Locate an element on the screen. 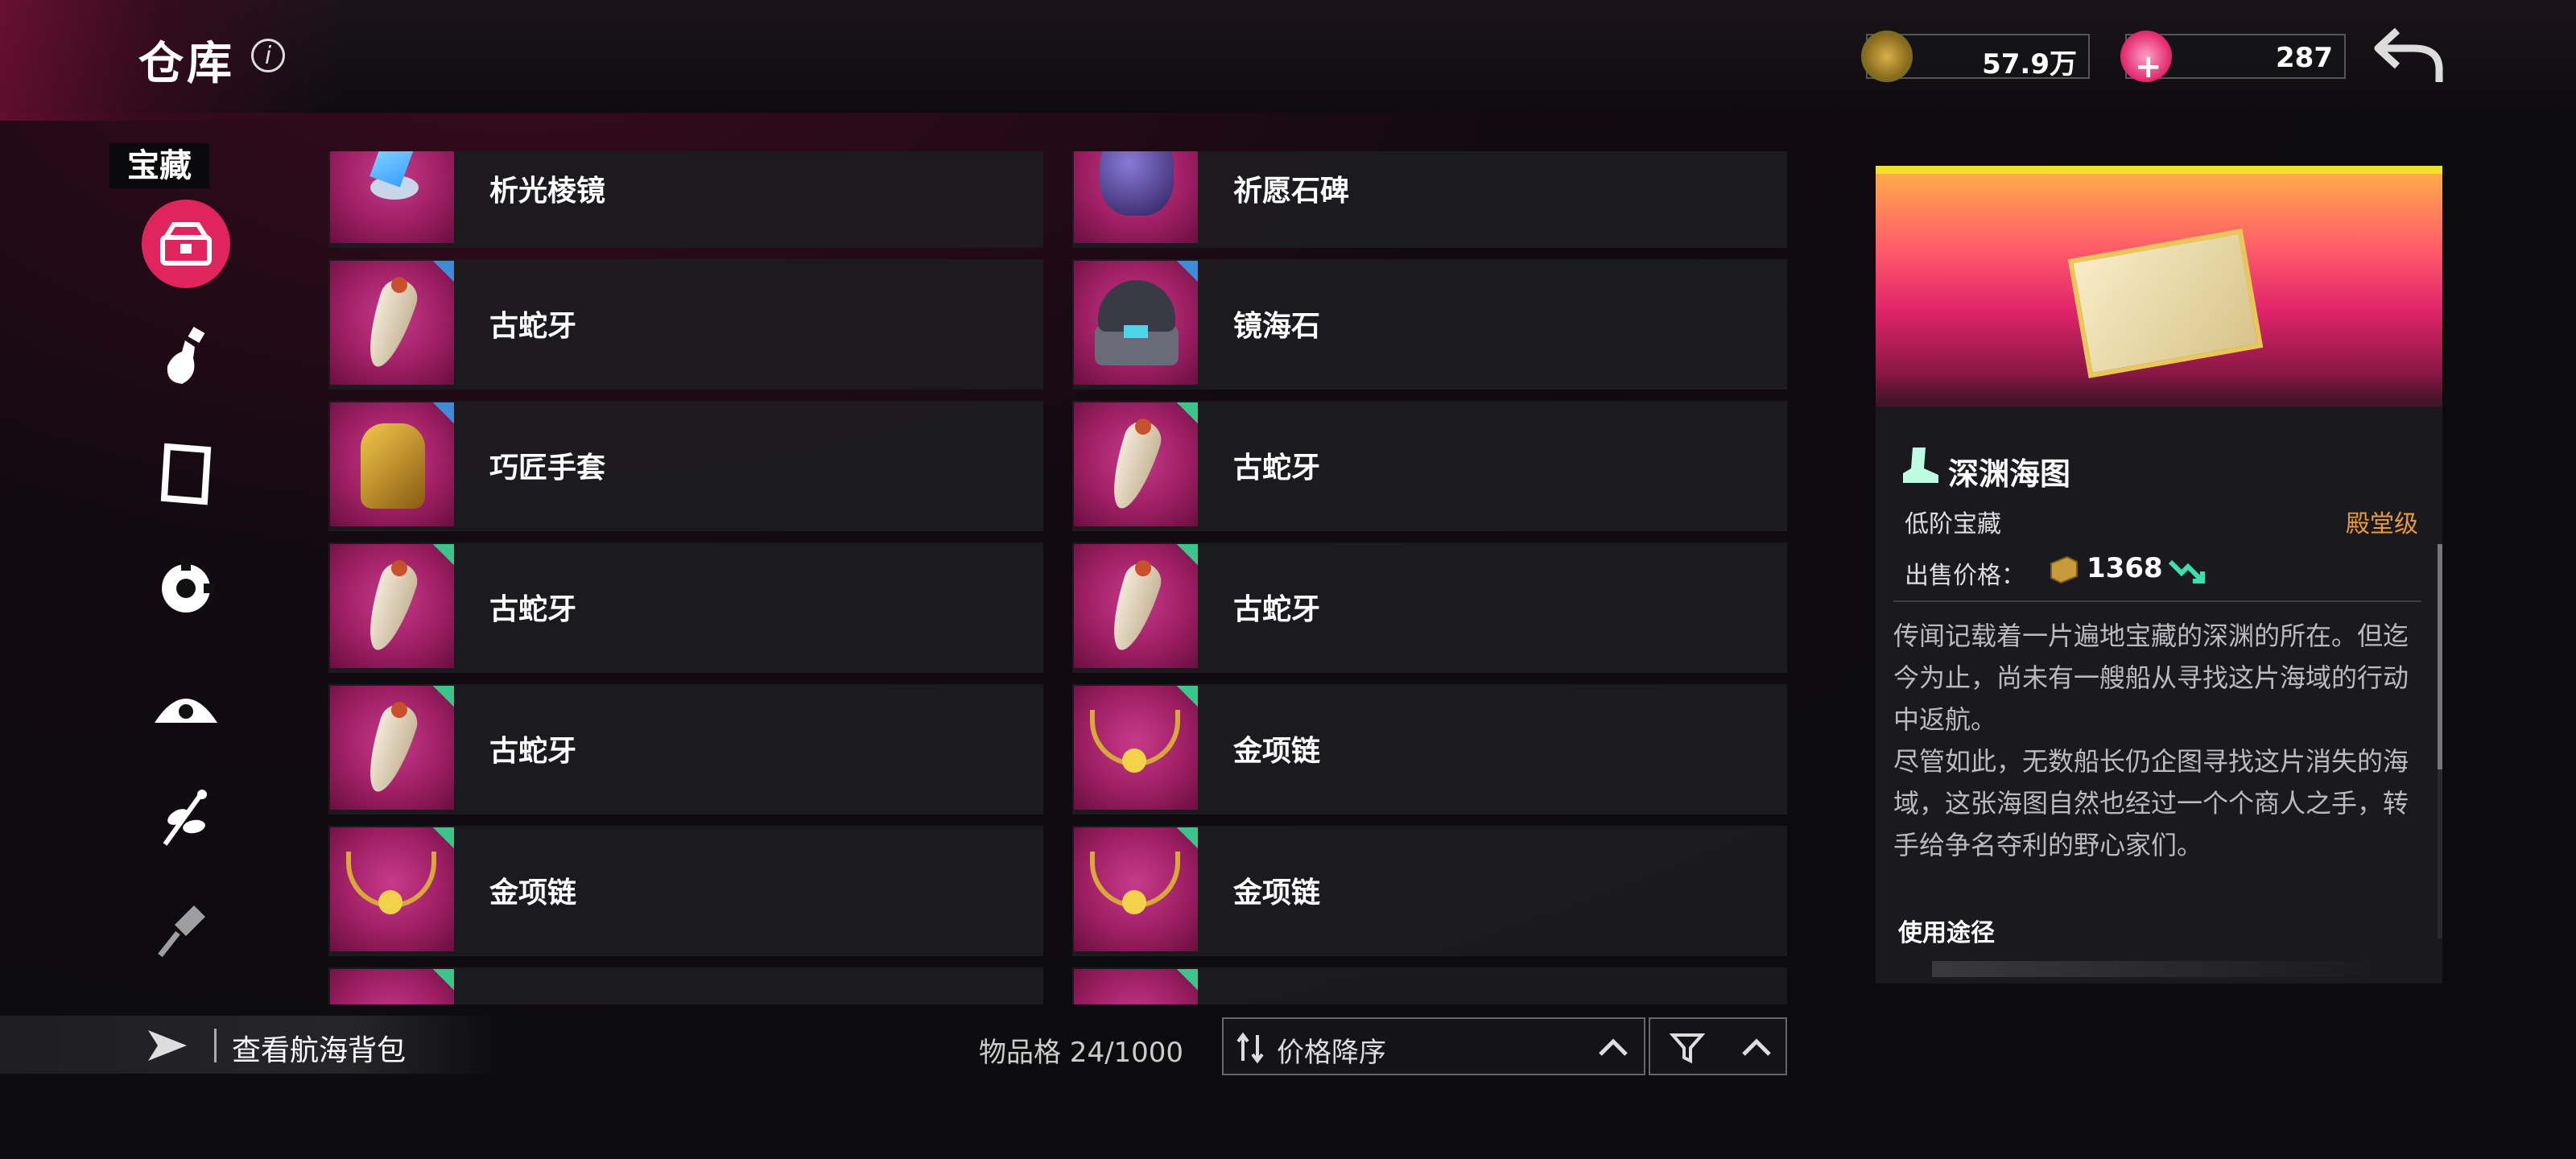 This screenshot has width=2576, height=1159. treasure-chest-icon is located at coordinates (186, 244).